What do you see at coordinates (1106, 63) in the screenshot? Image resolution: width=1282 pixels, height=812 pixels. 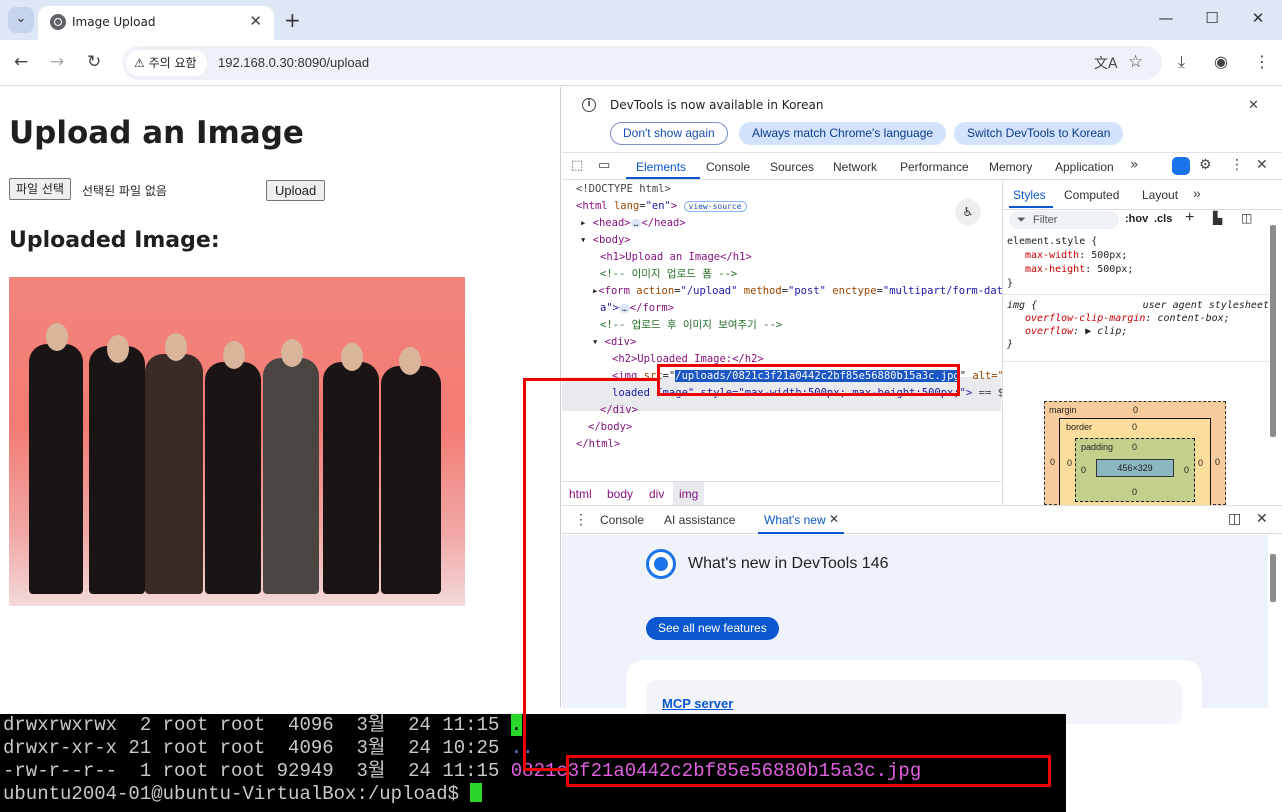 I see `translate-icon: 文A` at bounding box center [1106, 63].